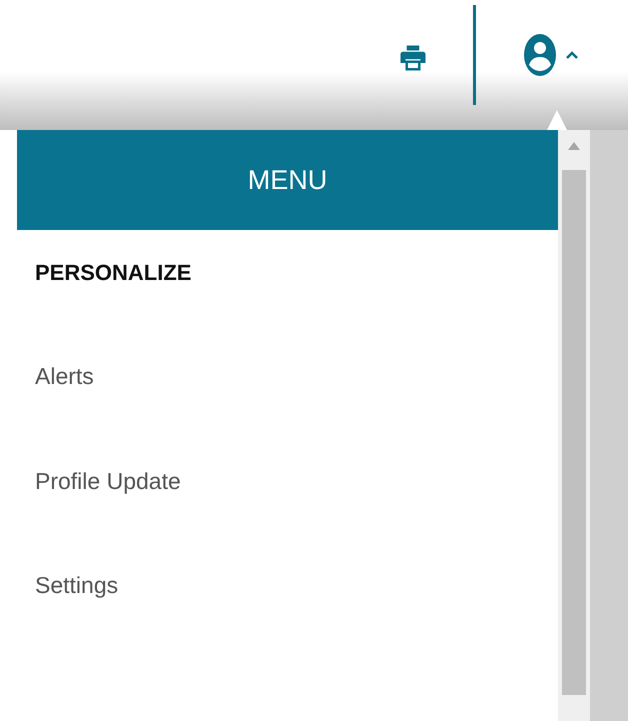  I want to click on menu-title: MENU, so click(288, 180).